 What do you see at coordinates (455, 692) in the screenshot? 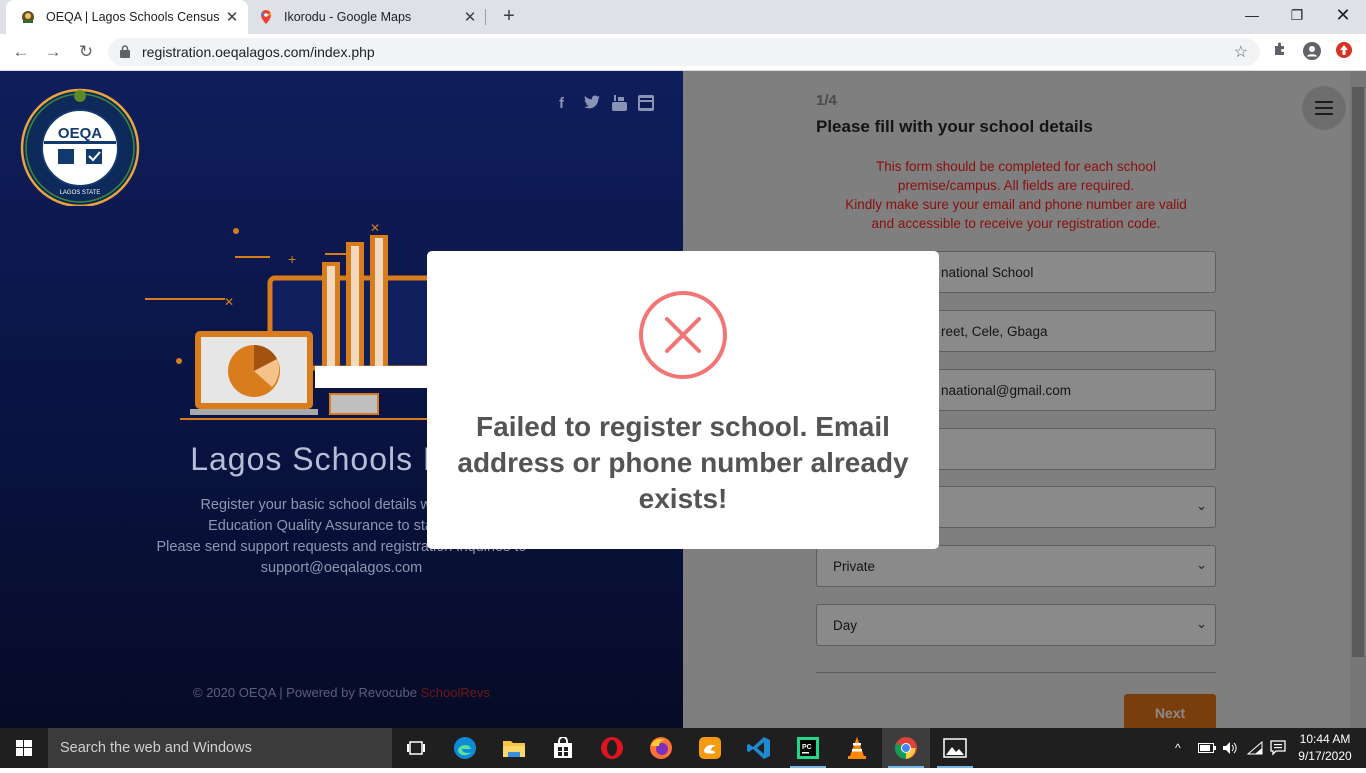
I see `schoolrevs-link: SchoolRevs` at bounding box center [455, 692].